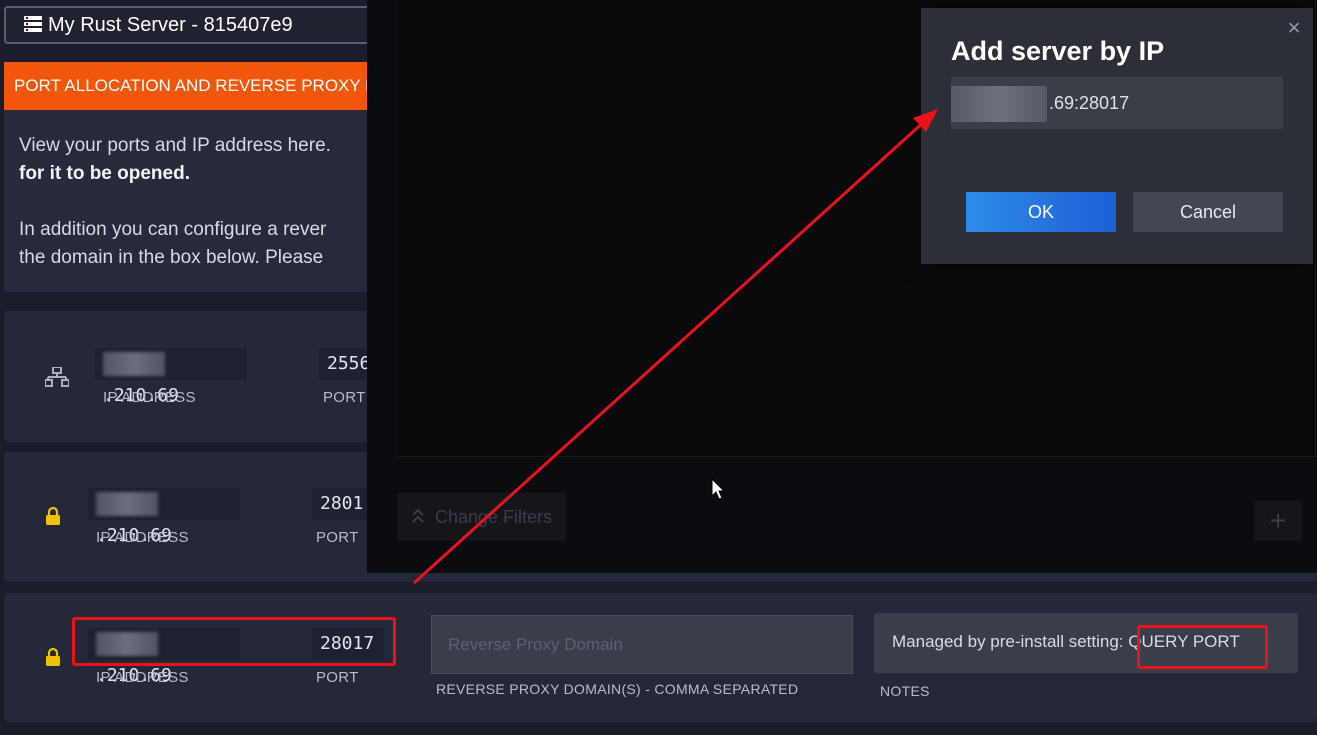 The height and width of the screenshot is (735, 1317). I want to click on mouse-cursor-icon, so click(718, 491).